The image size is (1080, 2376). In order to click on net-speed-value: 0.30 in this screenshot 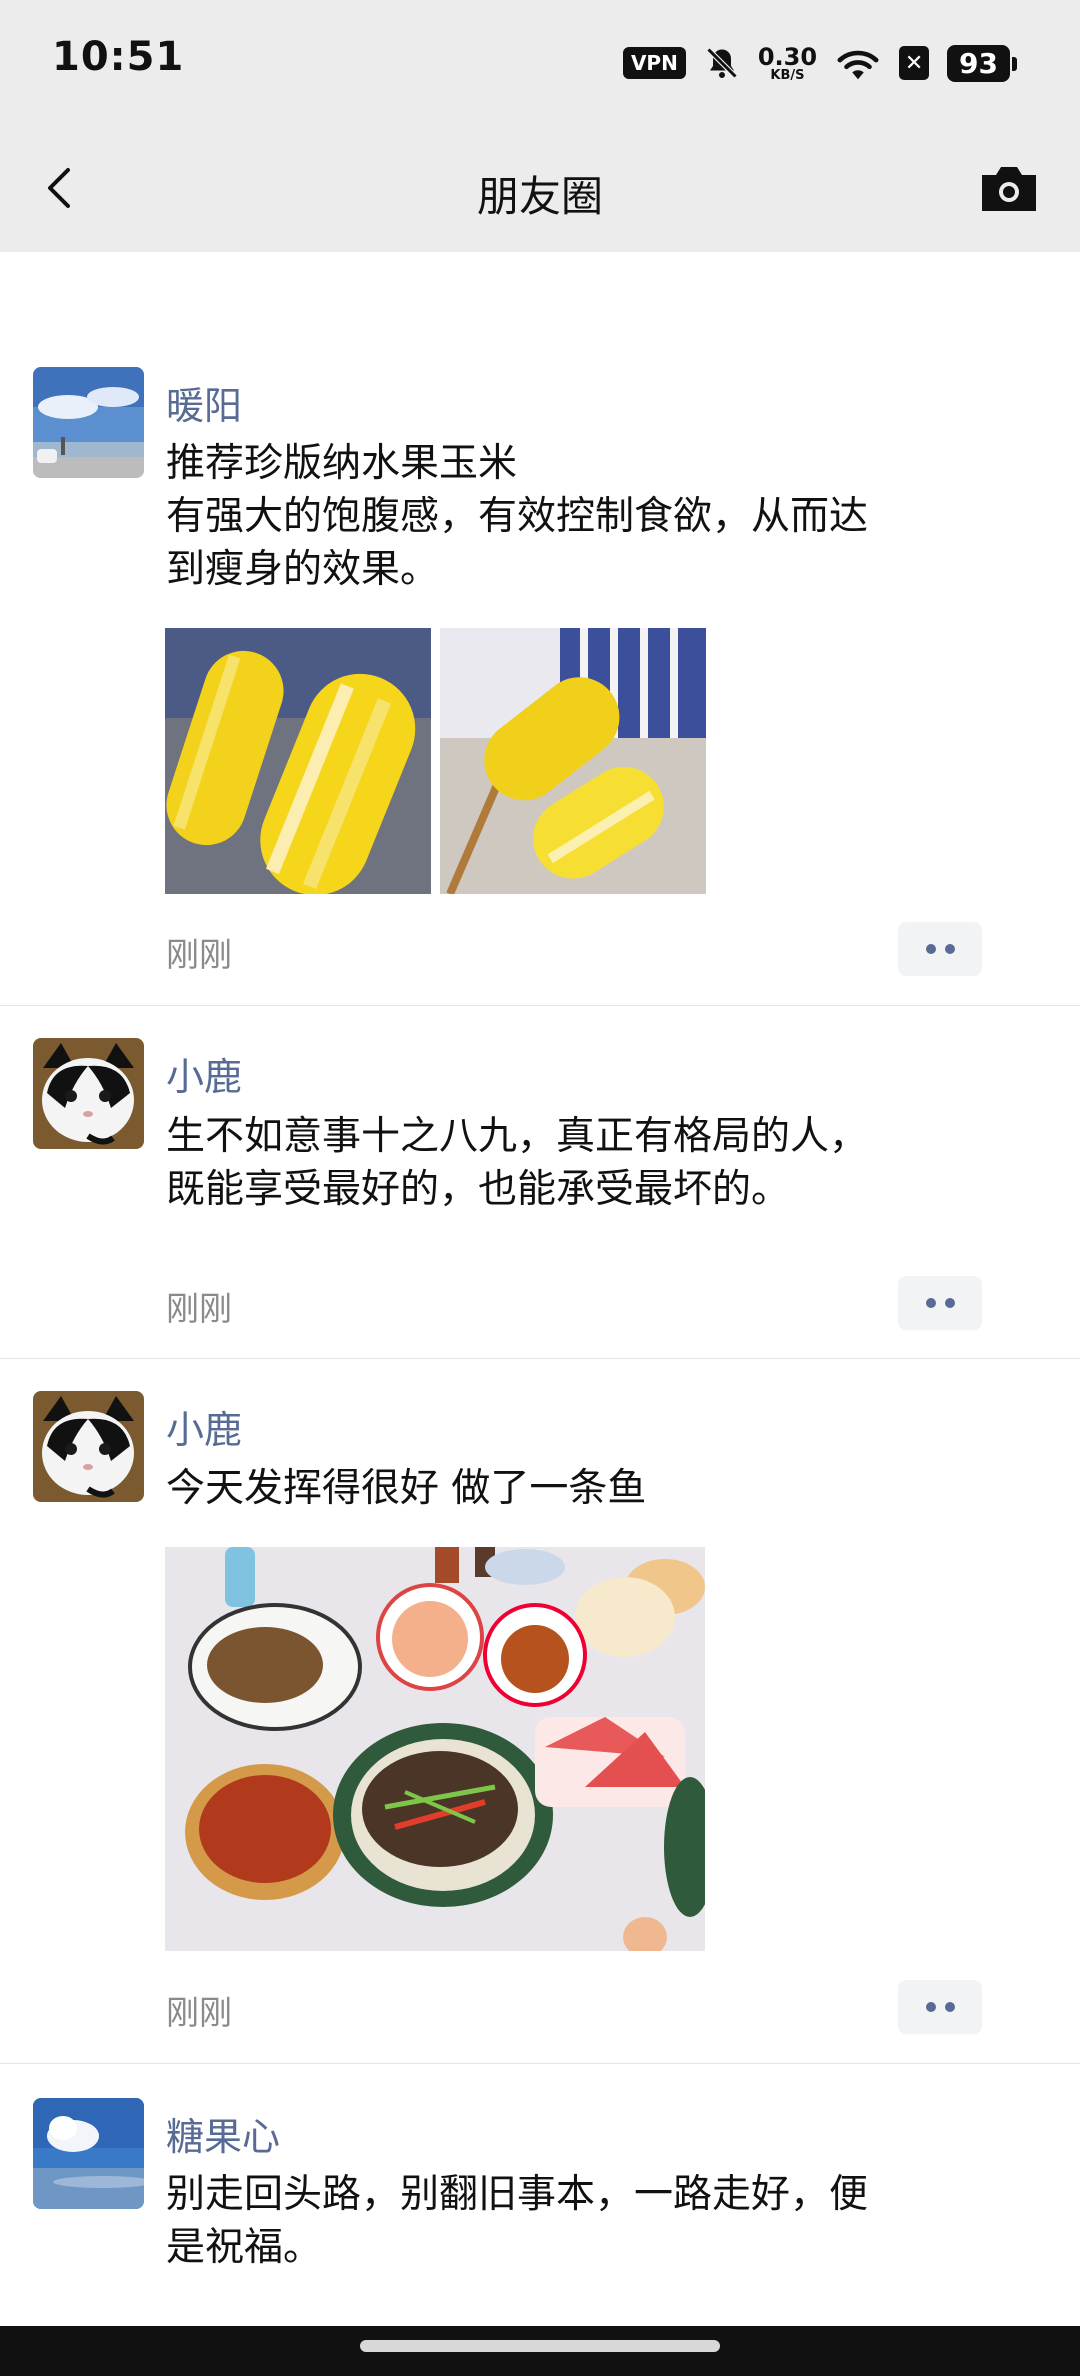, I will do `click(787, 56)`.